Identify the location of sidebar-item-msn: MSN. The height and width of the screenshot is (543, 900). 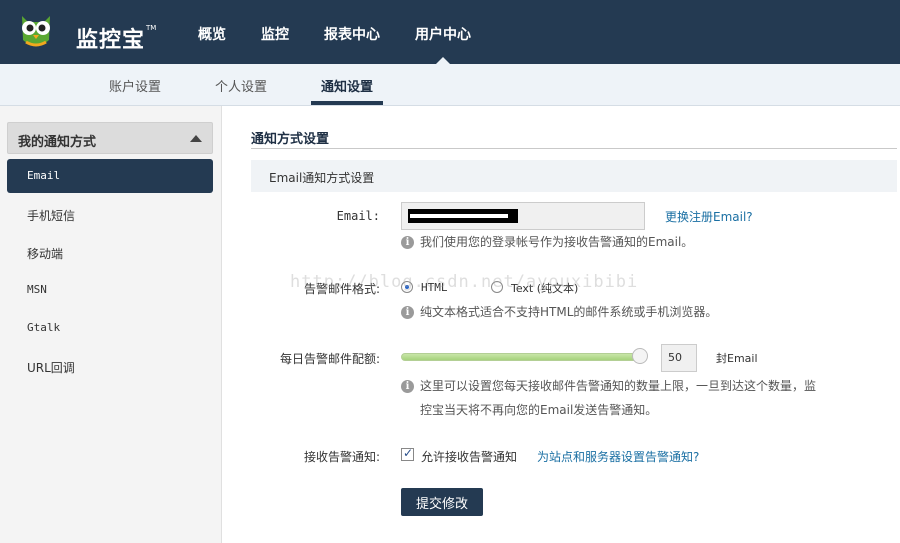
(110, 290).